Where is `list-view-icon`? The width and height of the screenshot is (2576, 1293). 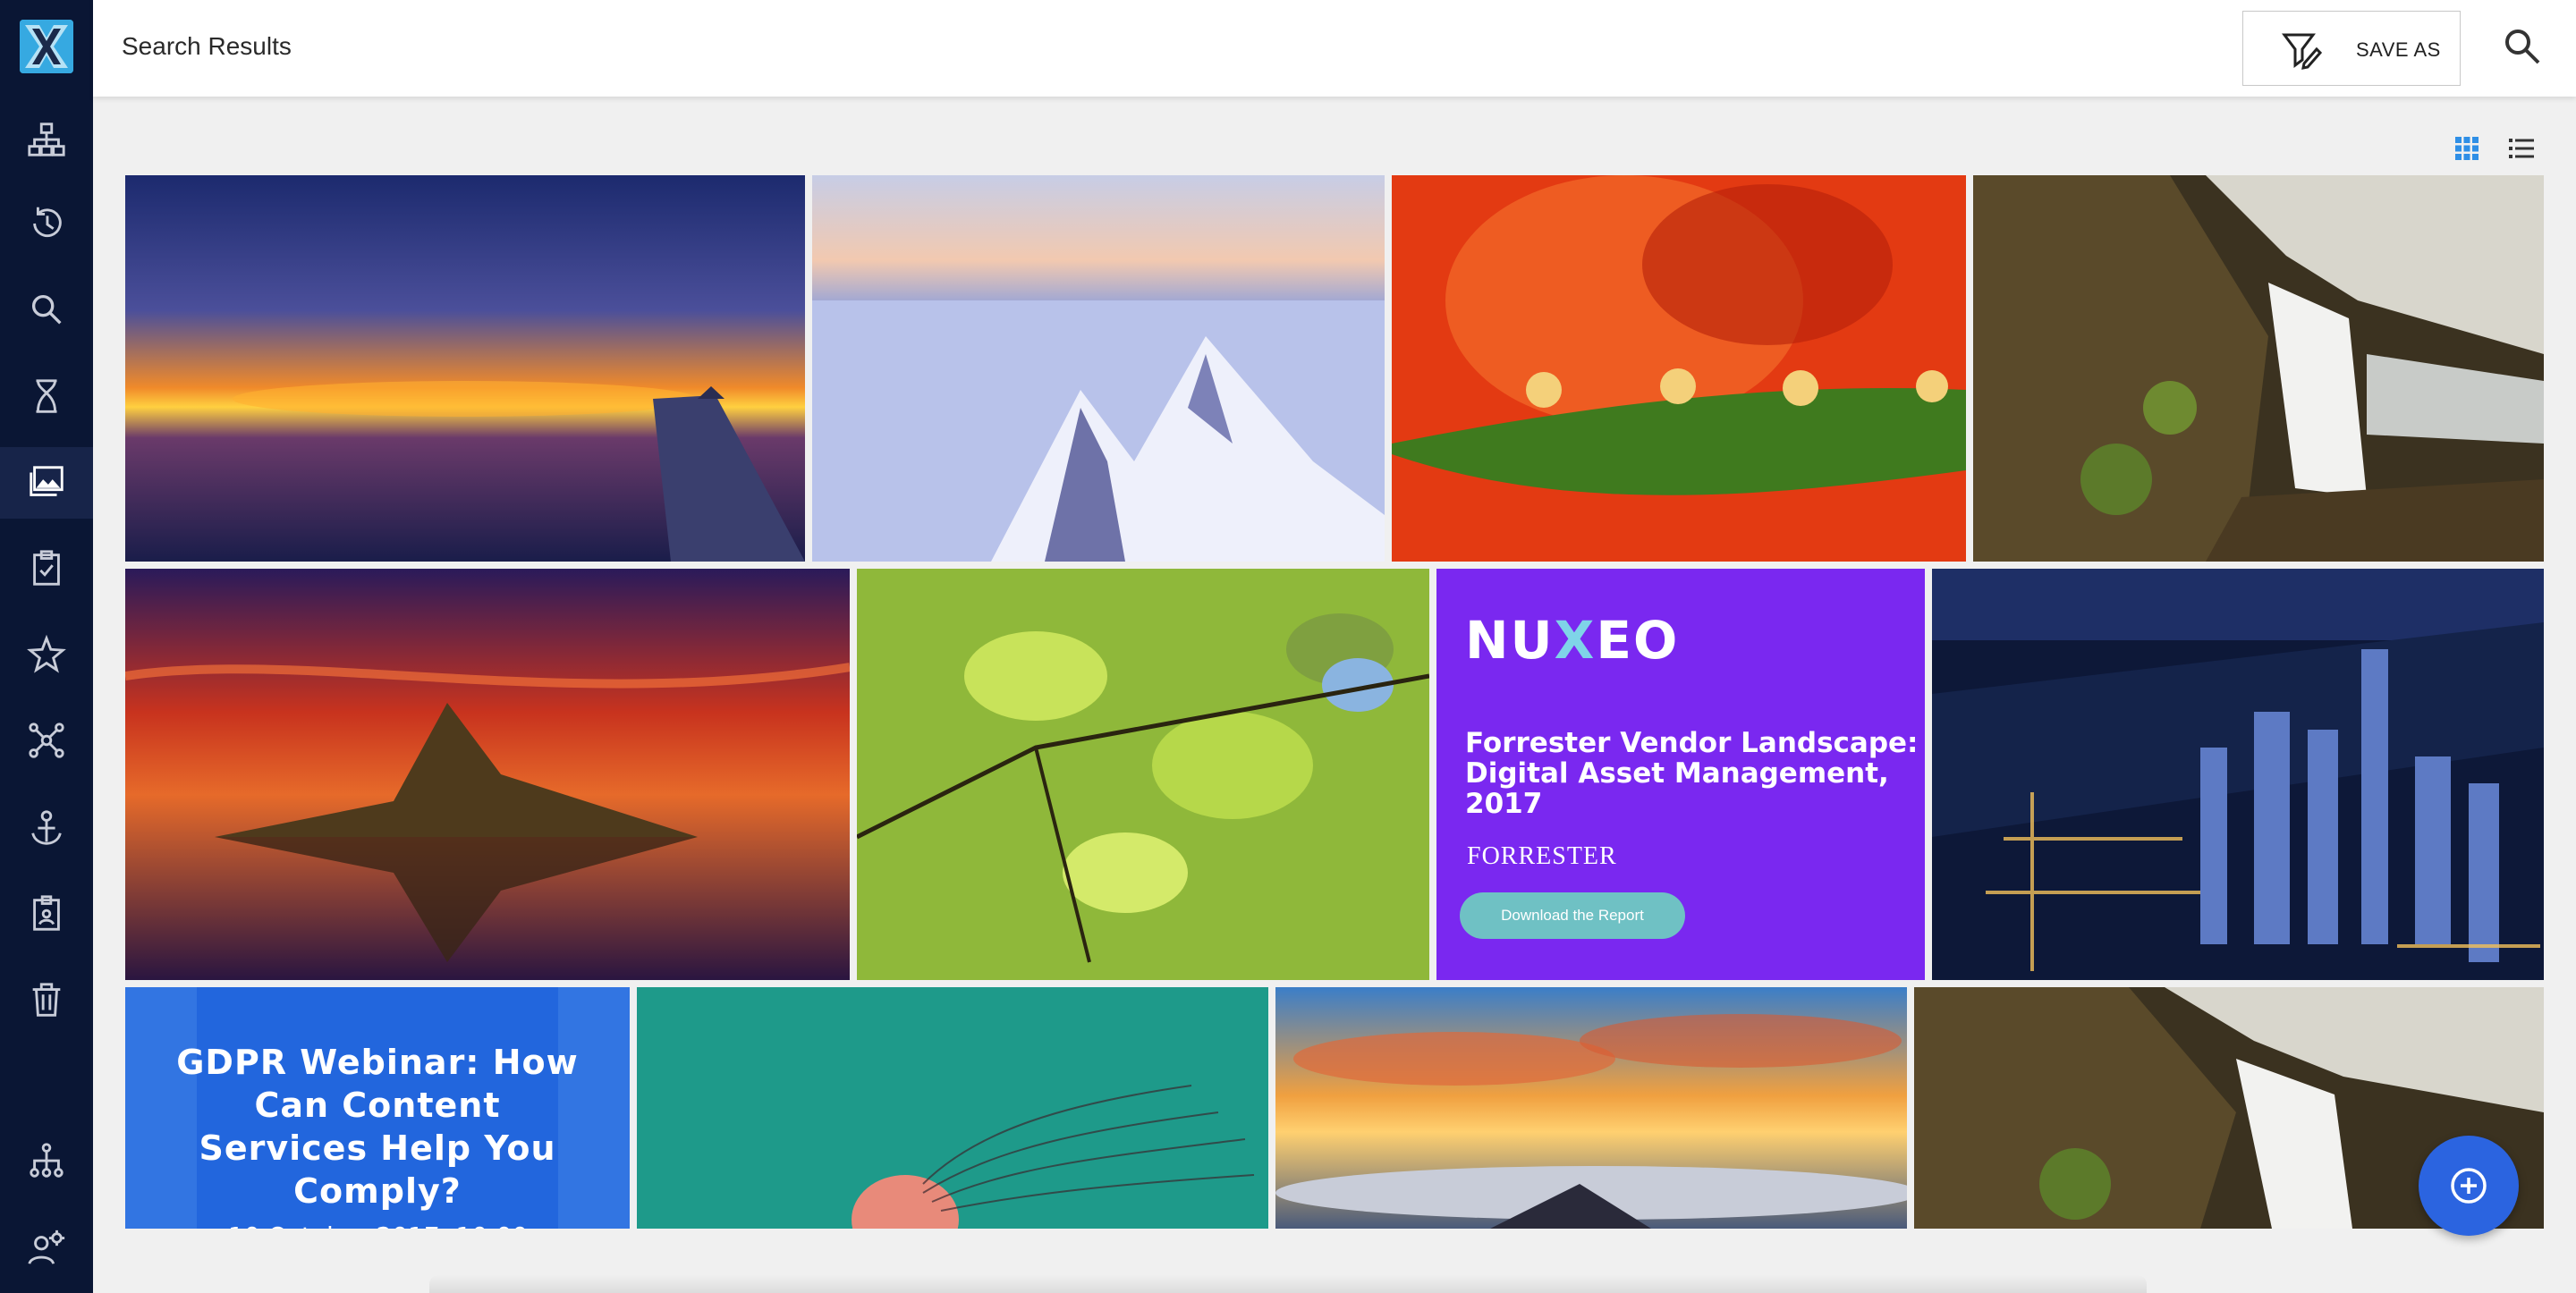 list-view-icon is located at coordinates (2521, 149).